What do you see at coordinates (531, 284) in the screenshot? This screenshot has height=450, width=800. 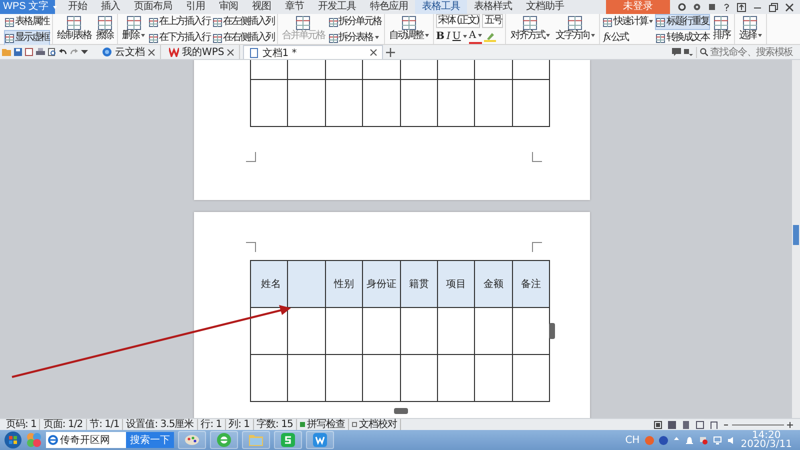 I see `table-cell: 备注` at bounding box center [531, 284].